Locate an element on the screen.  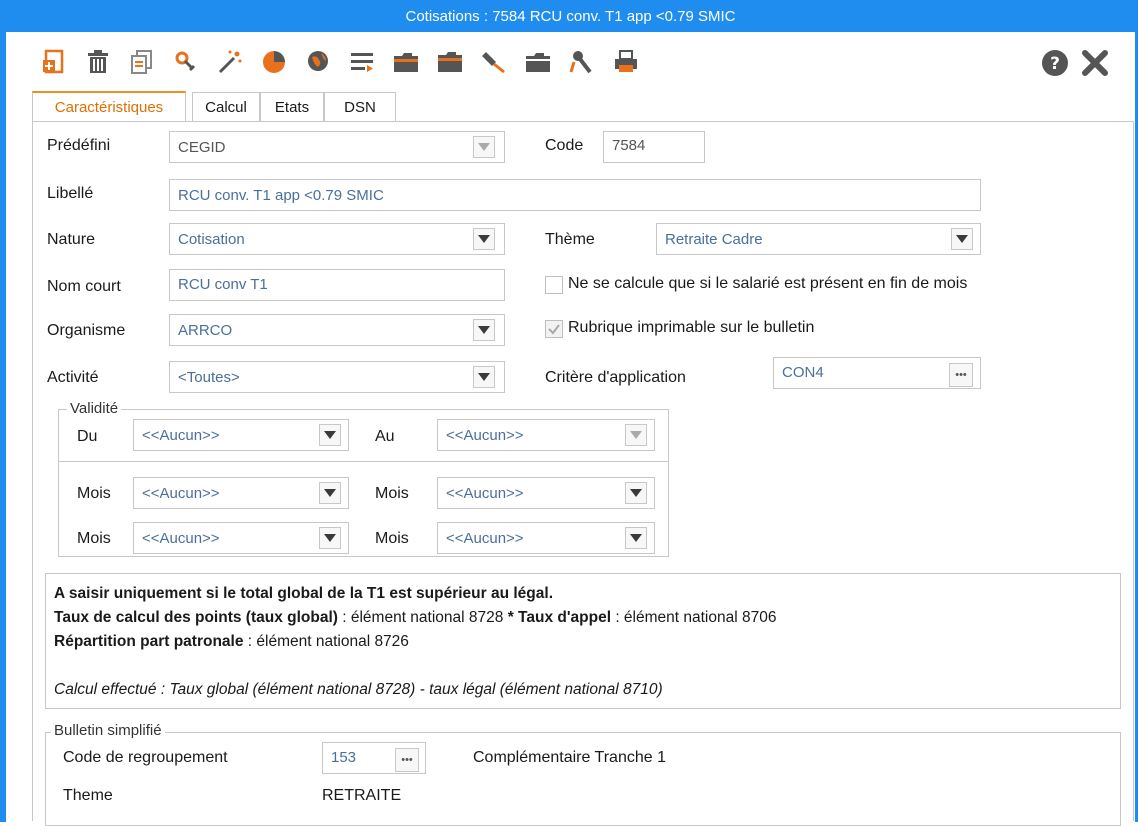
predefini-label: Prédéfini is located at coordinates (79, 145).